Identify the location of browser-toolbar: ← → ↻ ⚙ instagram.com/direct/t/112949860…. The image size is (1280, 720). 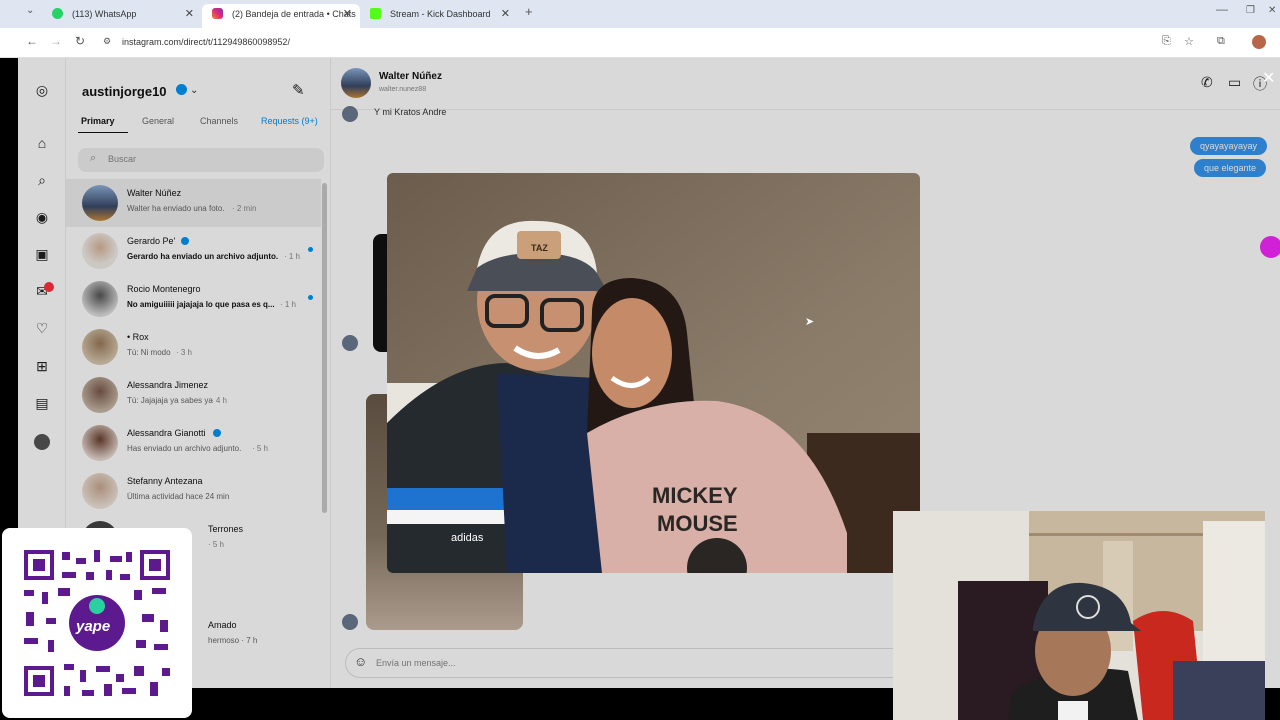
(640, 43).